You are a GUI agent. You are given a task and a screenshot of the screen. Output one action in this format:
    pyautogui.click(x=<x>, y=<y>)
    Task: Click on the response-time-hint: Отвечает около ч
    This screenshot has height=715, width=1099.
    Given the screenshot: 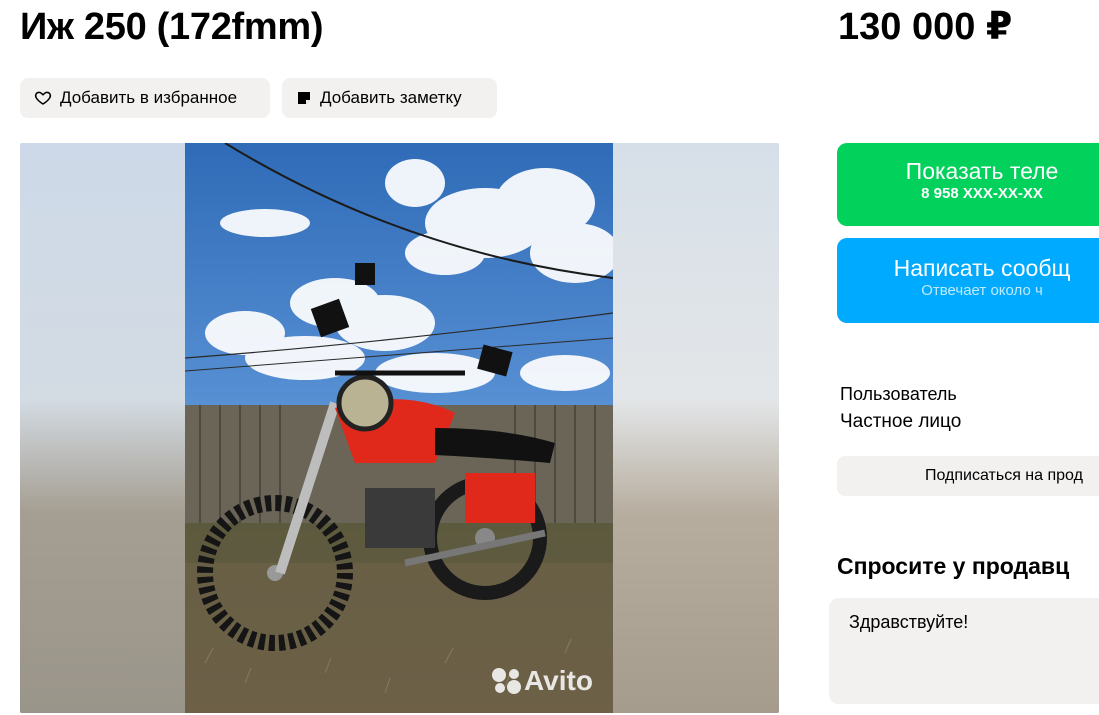 What is the action you would take?
    pyautogui.click(x=982, y=290)
    